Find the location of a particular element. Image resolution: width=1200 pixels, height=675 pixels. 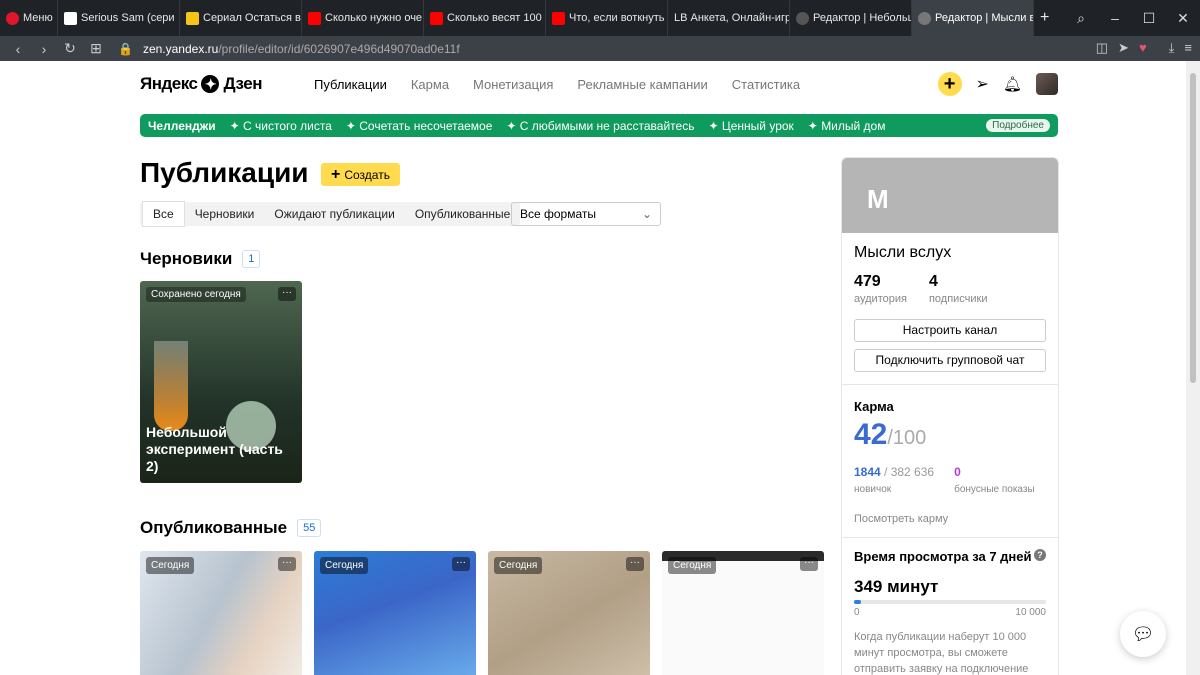

scrollbar-thumb is located at coordinates (1193, 228).